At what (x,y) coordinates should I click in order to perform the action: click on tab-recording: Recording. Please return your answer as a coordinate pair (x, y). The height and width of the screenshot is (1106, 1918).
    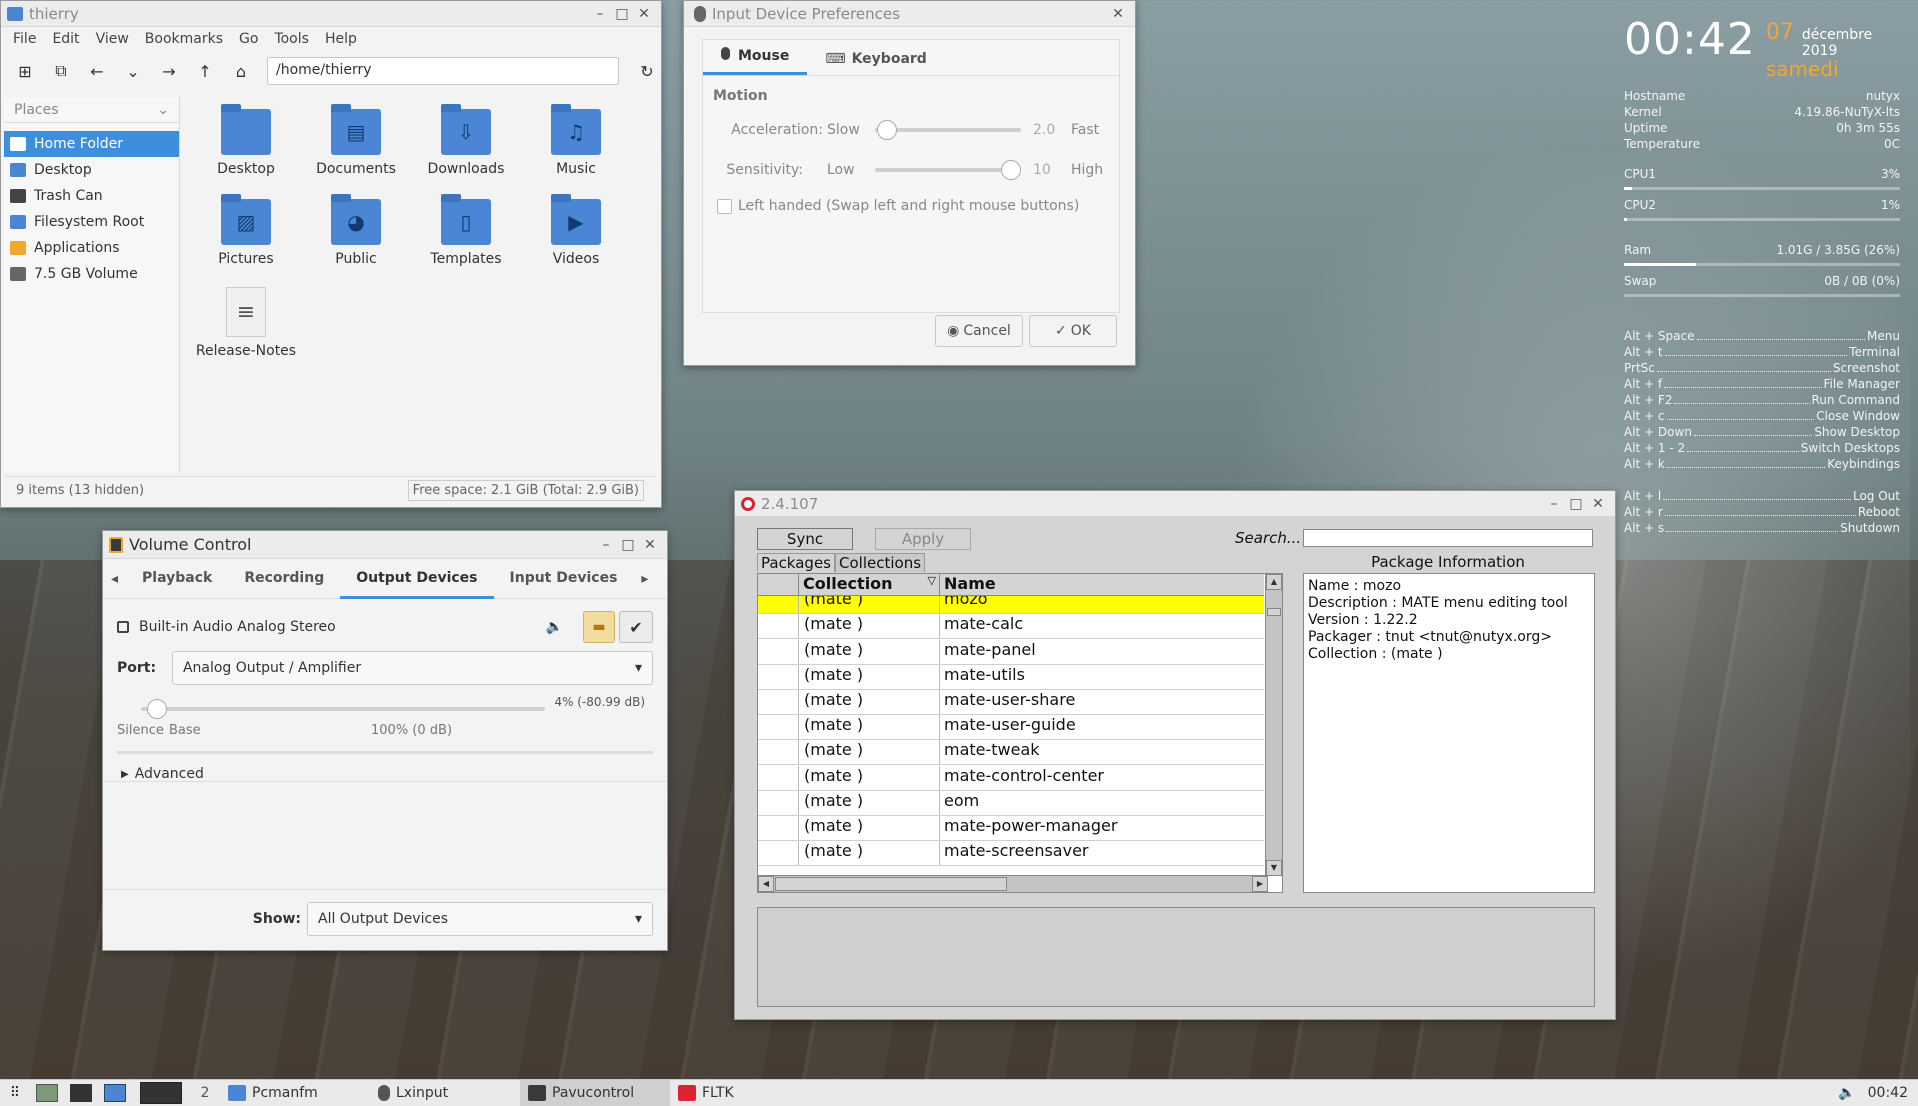
    Looking at the image, I should click on (284, 578).